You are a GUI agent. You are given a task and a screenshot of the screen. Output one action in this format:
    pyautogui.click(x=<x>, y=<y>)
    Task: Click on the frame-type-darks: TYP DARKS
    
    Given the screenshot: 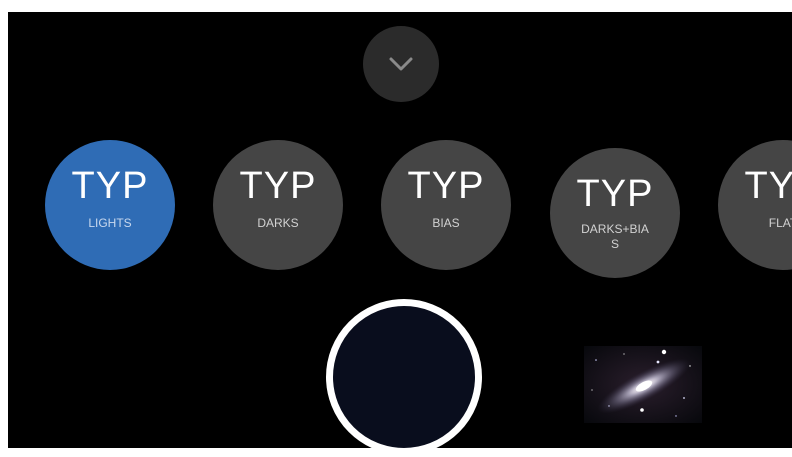 What is the action you would take?
    pyautogui.click(x=278, y=205)
    